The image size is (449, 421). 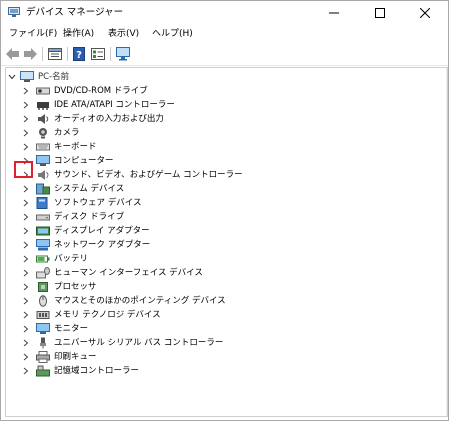 I want to click on print-queue-icon, so click(x=43, y=357).